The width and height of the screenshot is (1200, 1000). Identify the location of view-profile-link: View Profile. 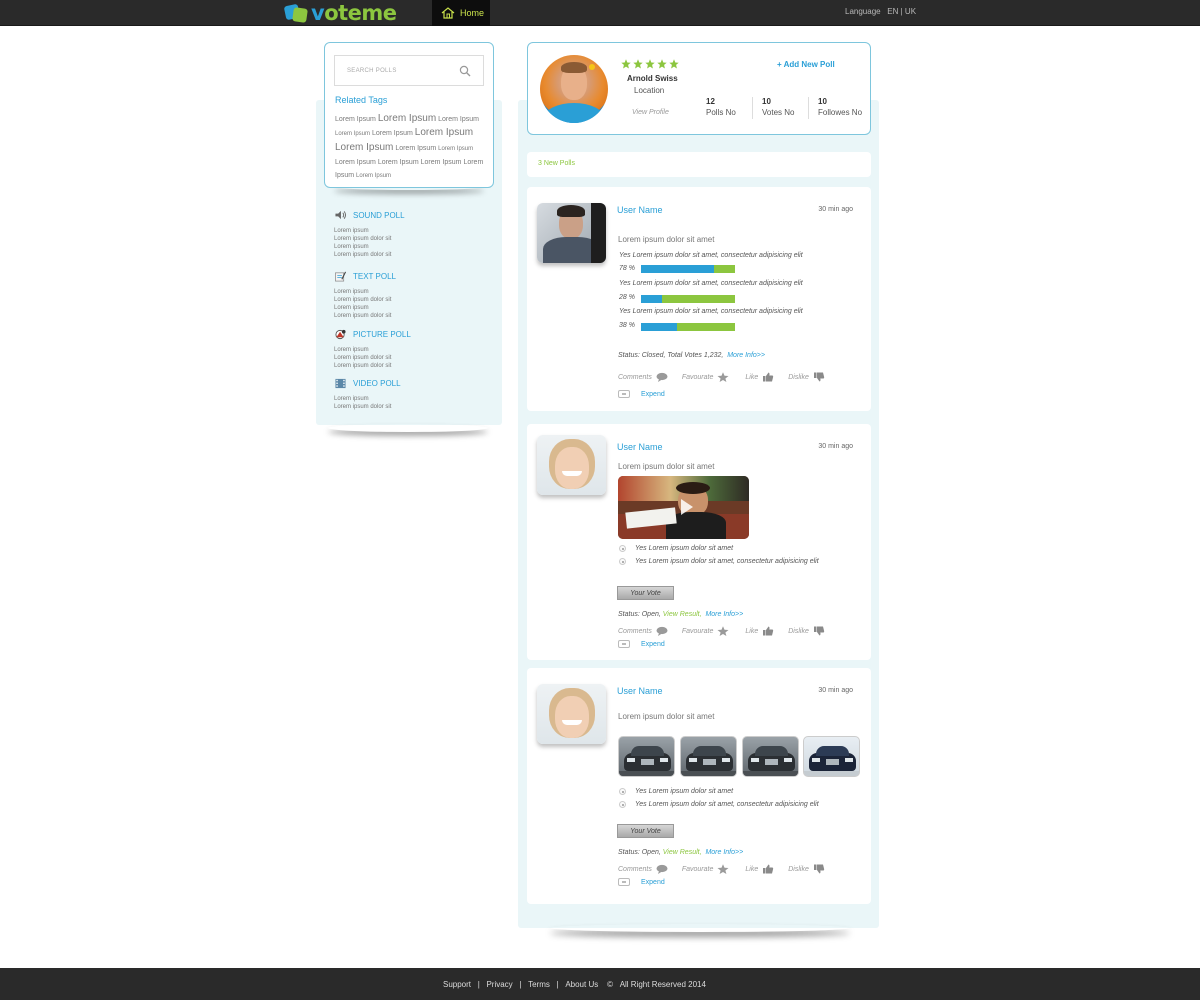
(650, 112).